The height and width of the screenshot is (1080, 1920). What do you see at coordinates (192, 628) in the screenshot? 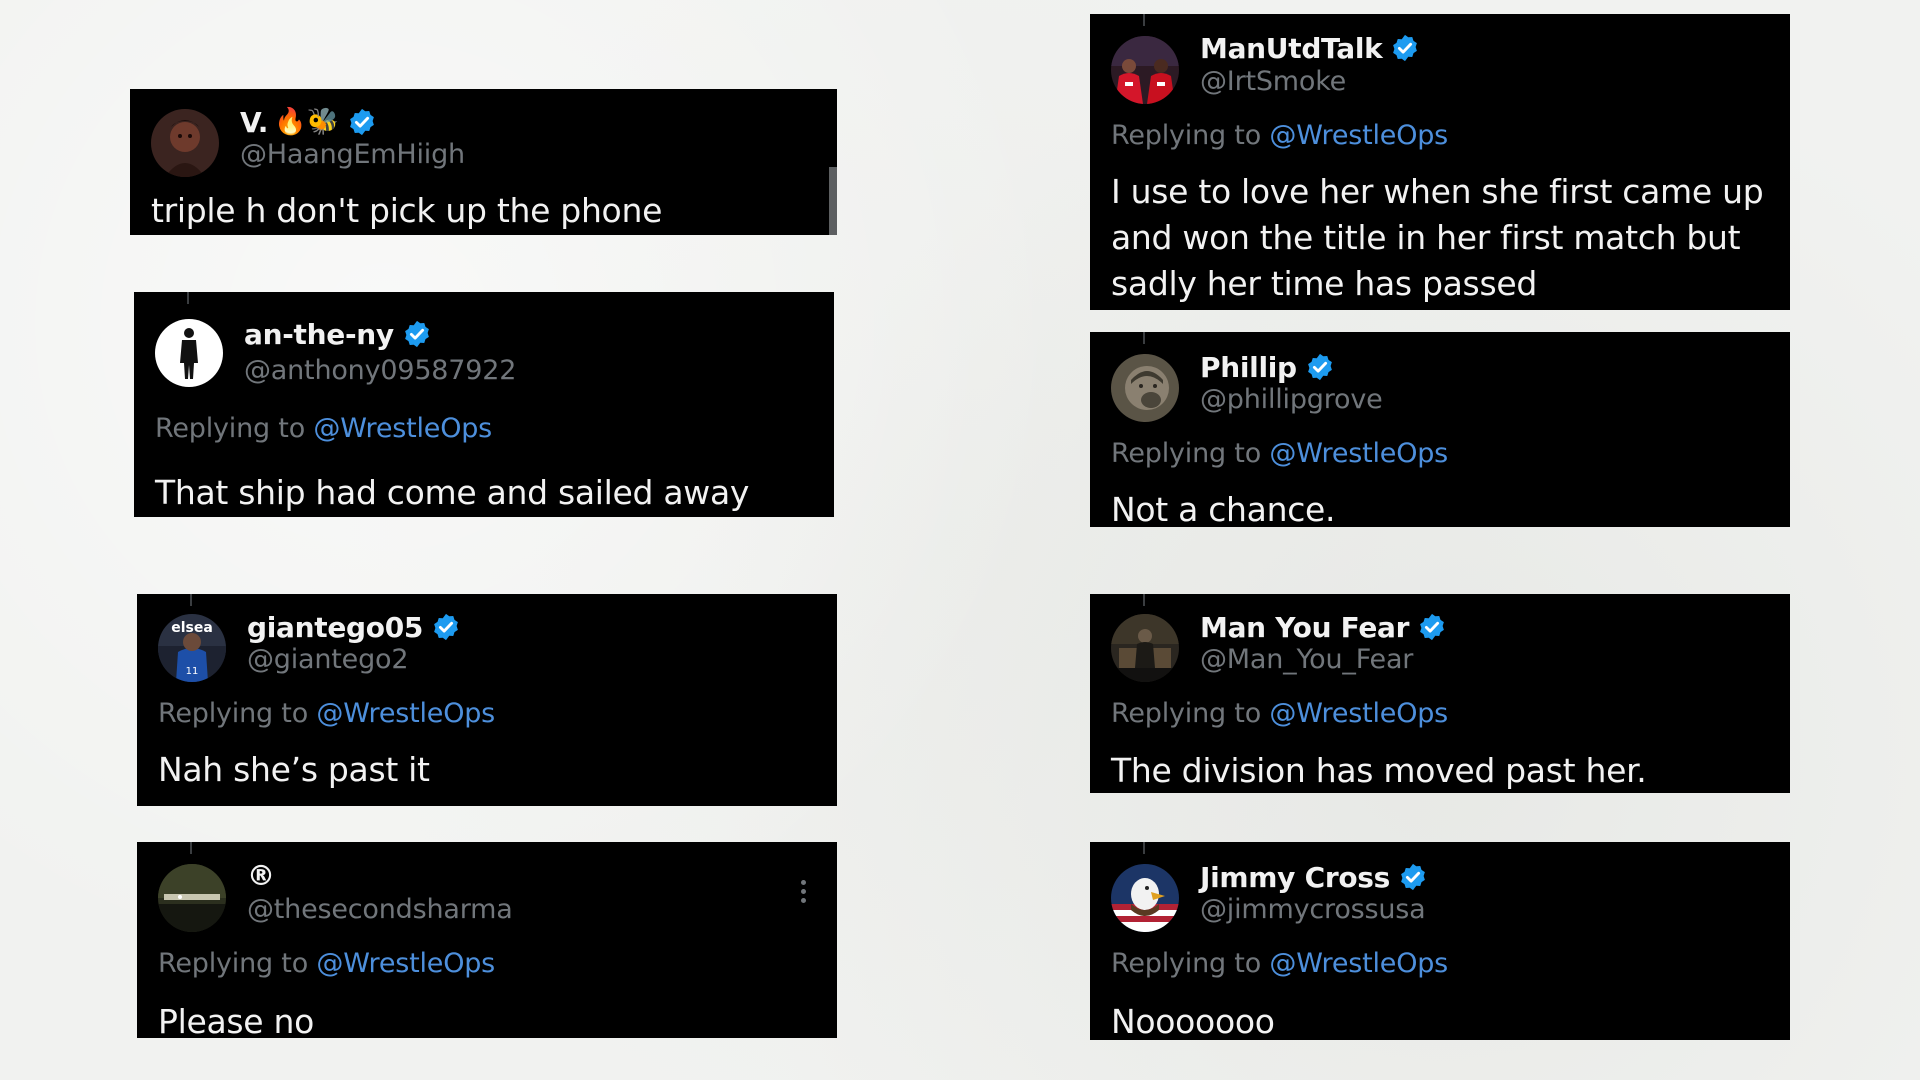
I see `avatar-text: elsea` at bounding box center [192, 628].